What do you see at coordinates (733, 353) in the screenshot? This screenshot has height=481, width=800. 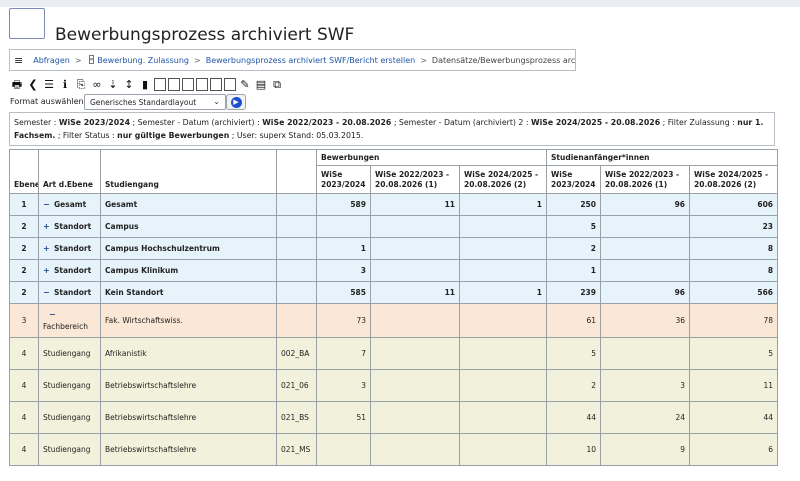 I see `cell-value: 5` at bounding box center [733, 353].